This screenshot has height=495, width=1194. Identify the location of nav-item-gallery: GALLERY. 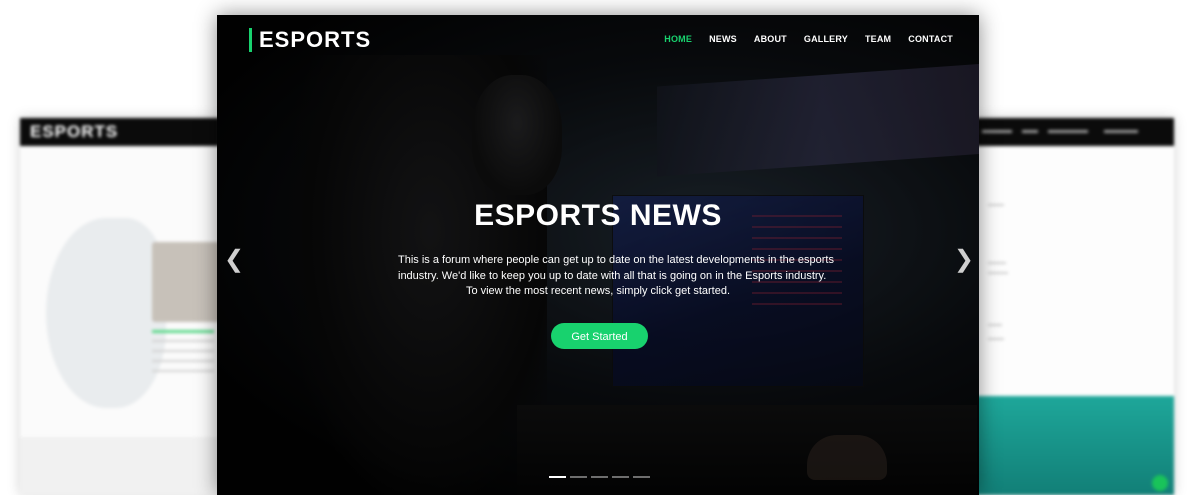
(826, 39).